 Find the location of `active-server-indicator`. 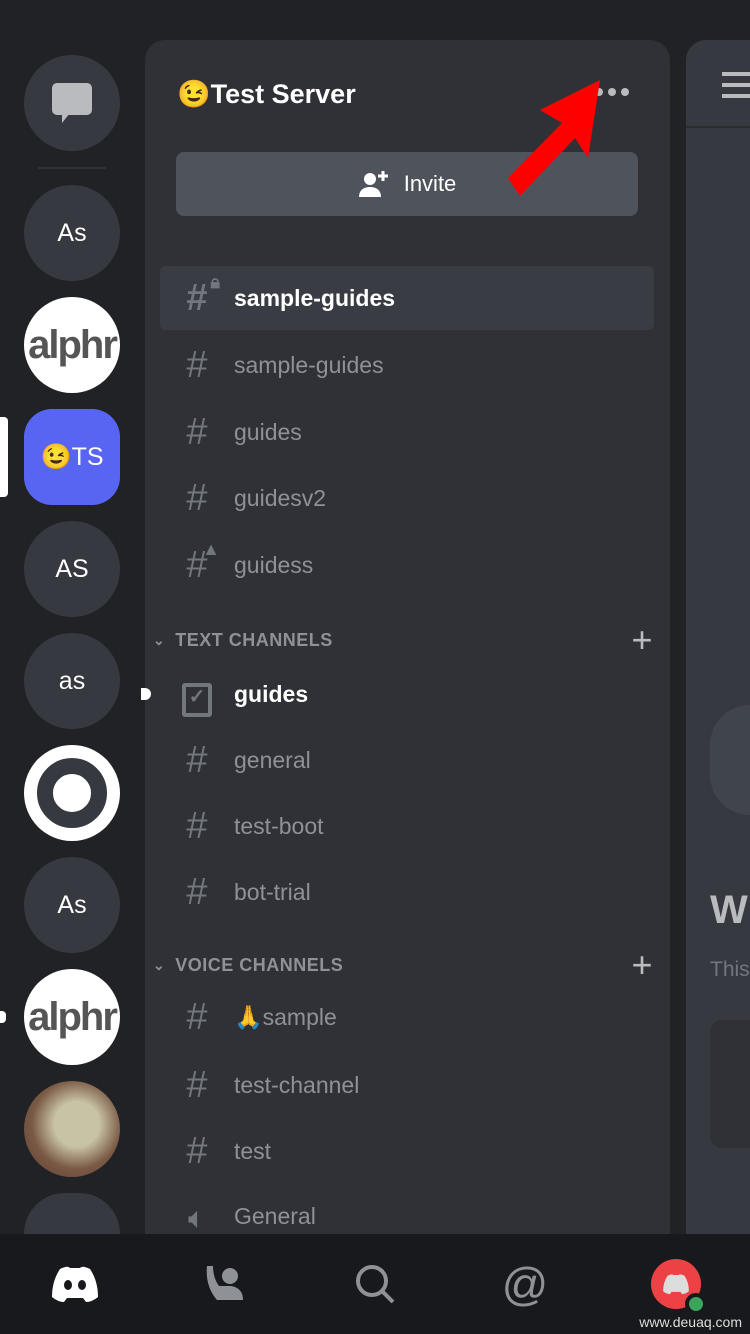

active-server-indicator is located at coordinates (4, 457).